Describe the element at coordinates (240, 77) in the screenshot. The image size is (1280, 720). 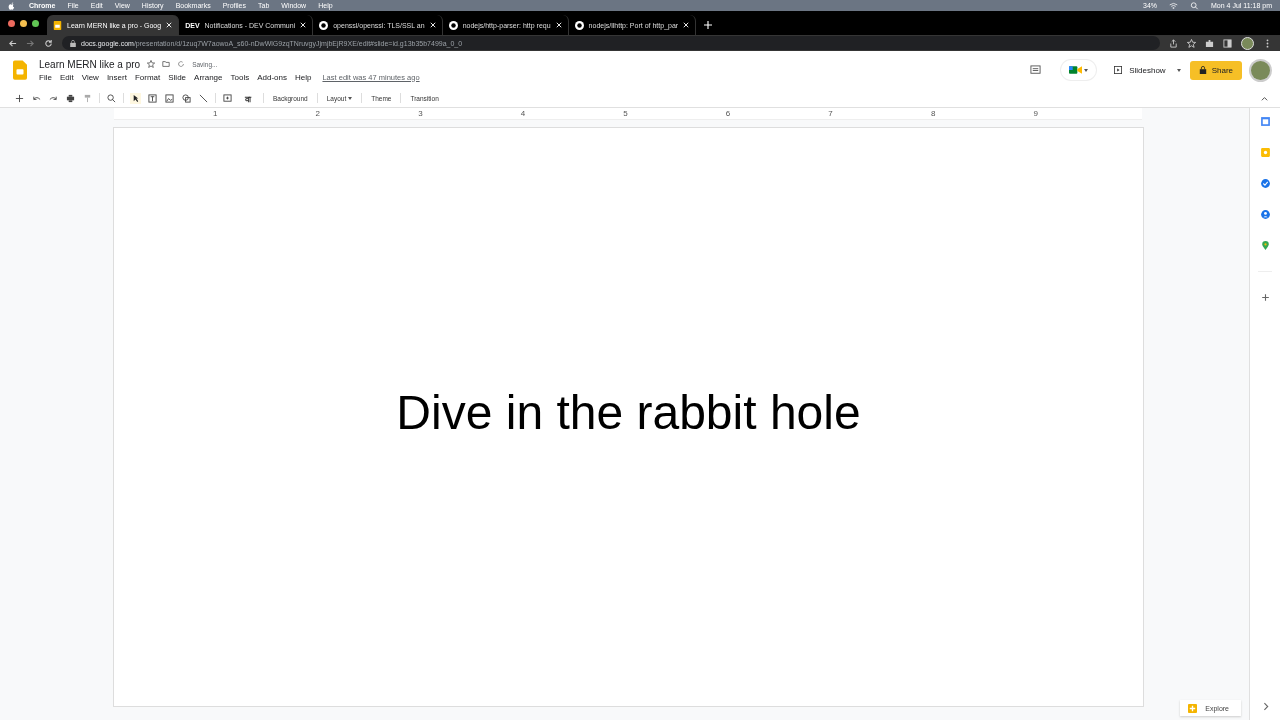
I see `menu-item: Tools` at that location.